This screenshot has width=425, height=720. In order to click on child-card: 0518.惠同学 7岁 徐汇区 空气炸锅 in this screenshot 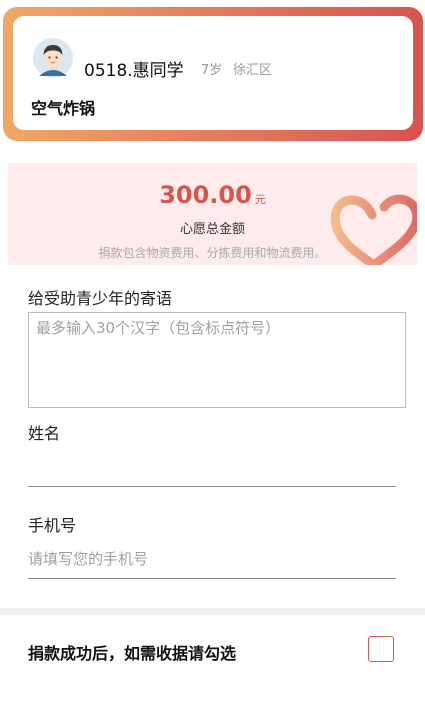, I will do `click(213, 73)`.